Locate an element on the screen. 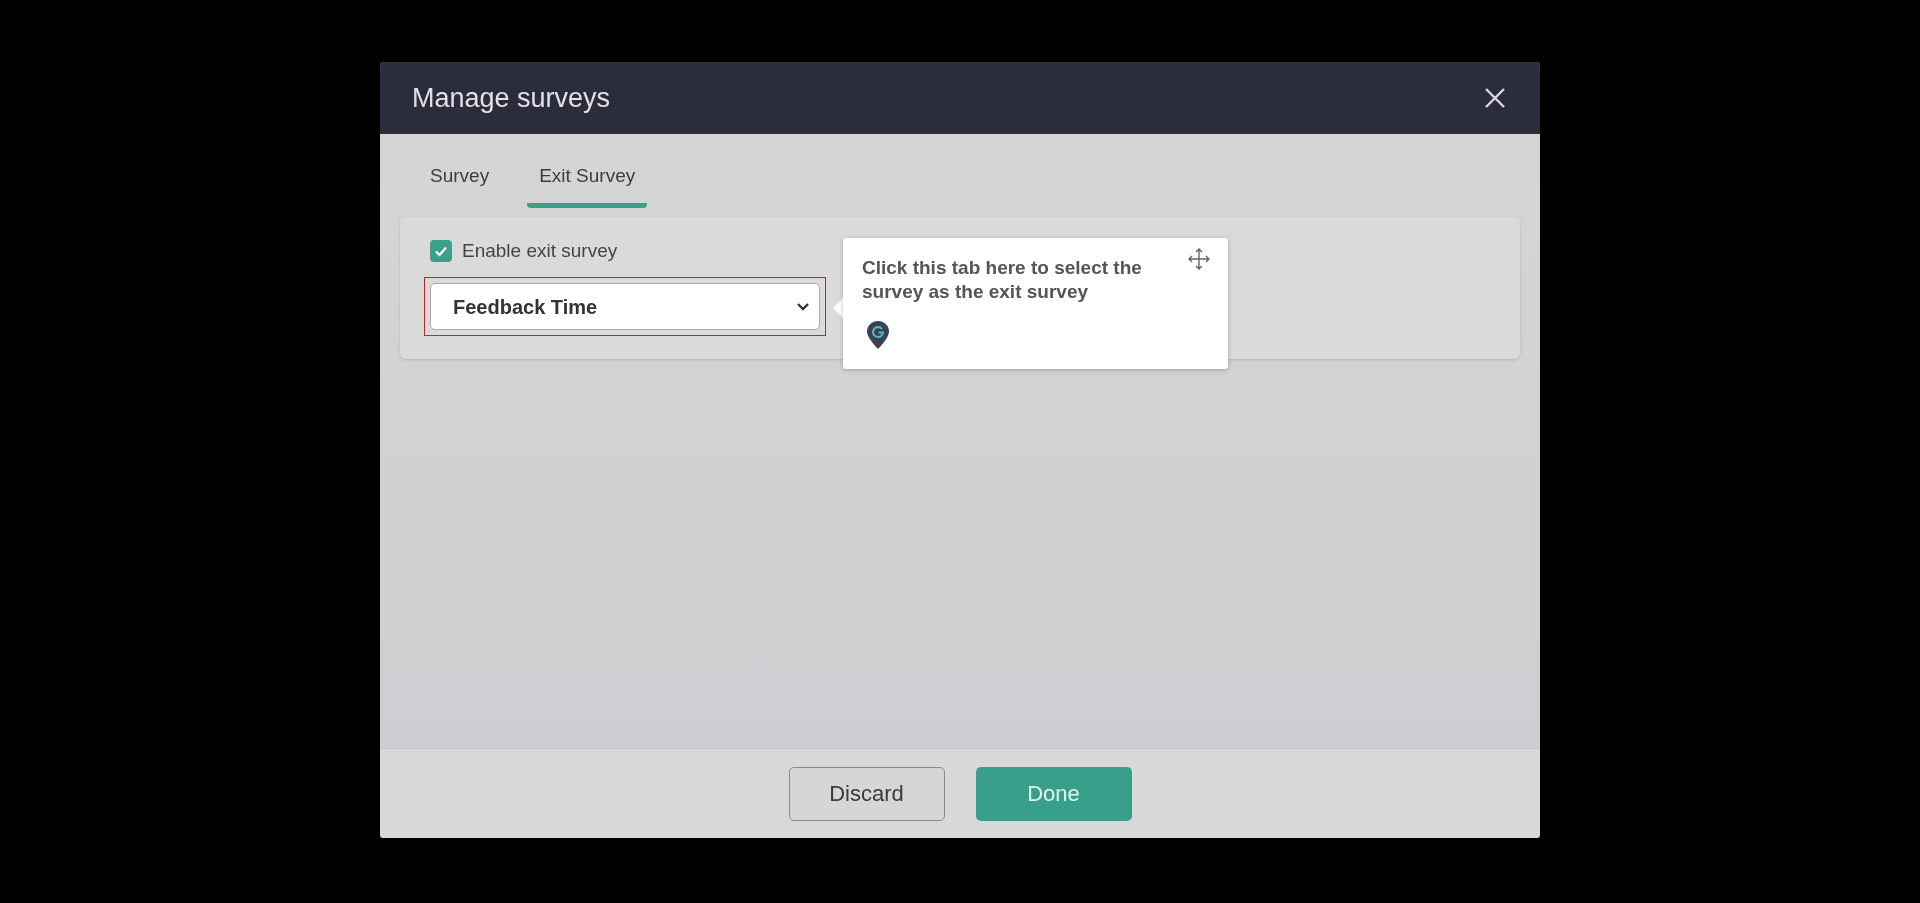 The image size is (1920, 903). tab: Exit Survey is located at coordinates (587, 184).